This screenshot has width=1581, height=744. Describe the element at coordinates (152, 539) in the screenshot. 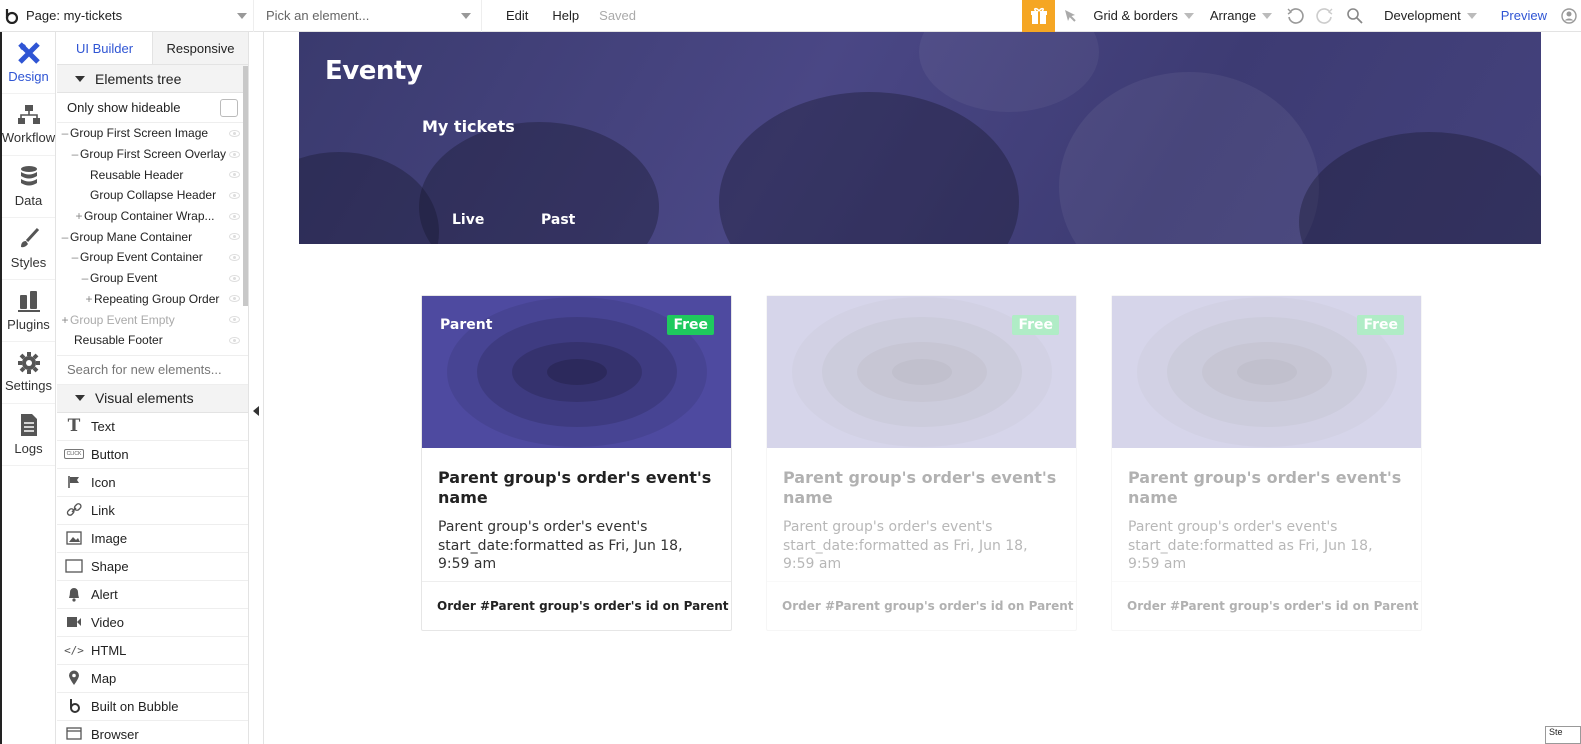

I see `visual-element-item: Image` at that location.